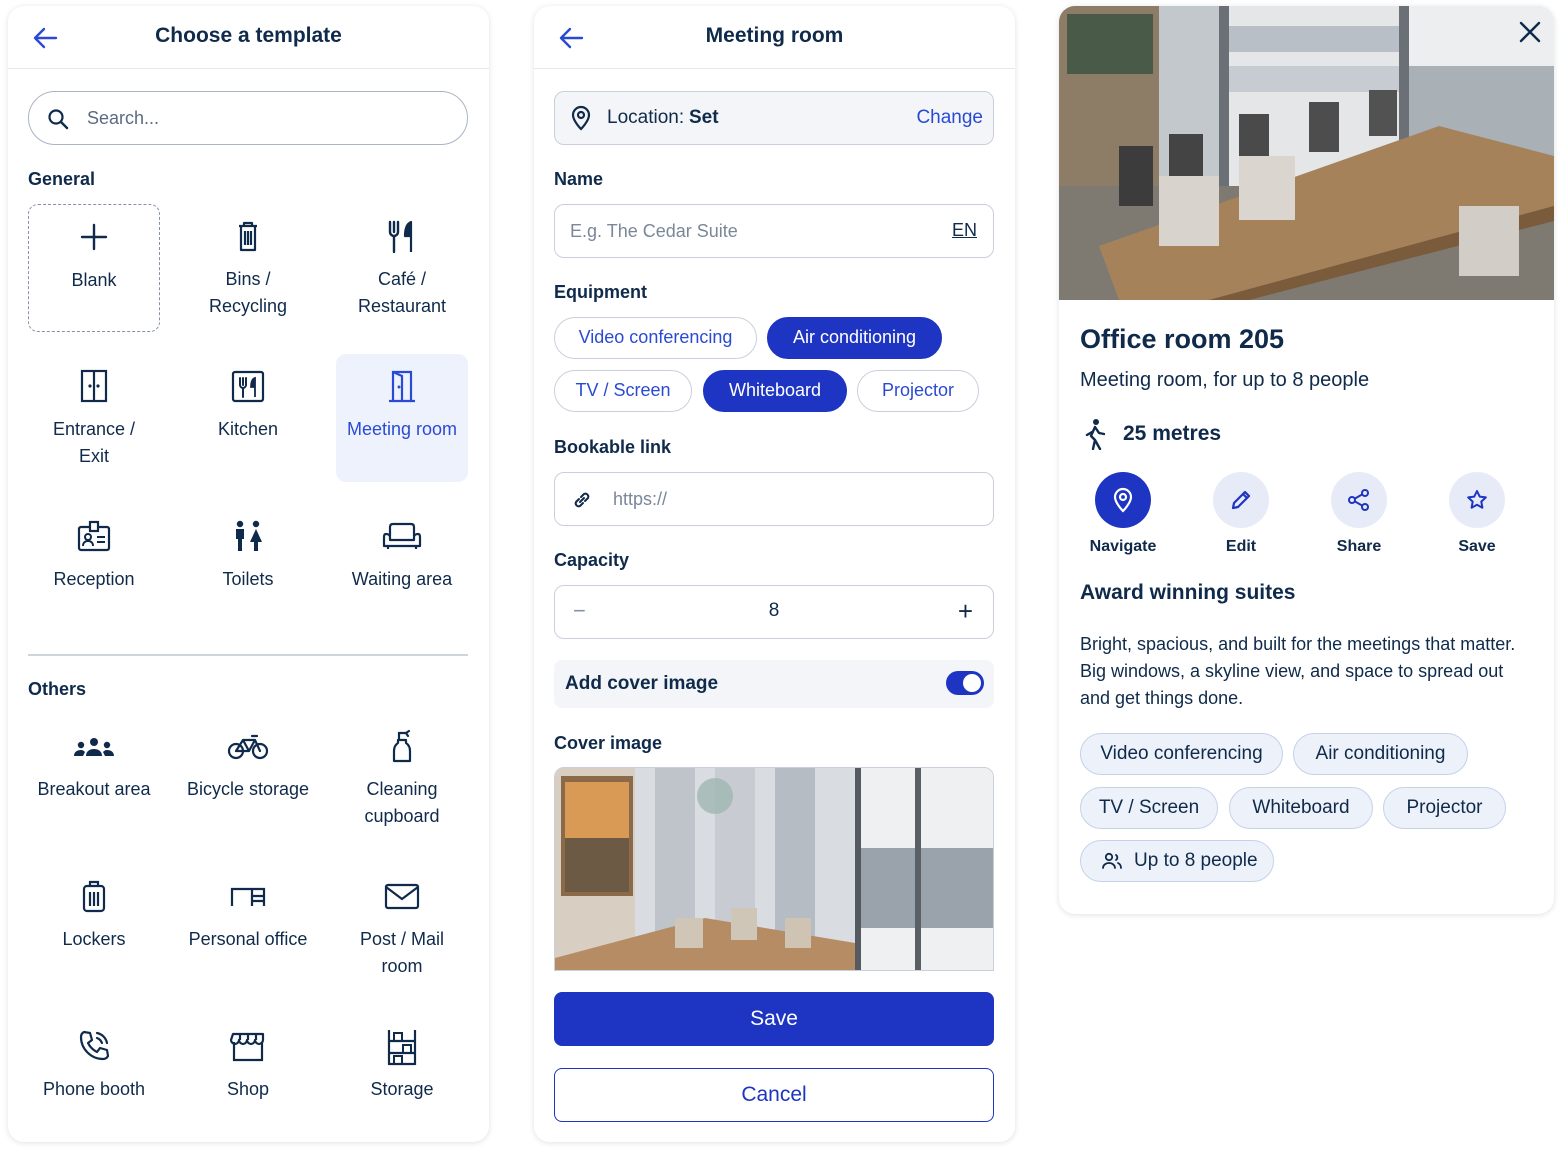  What do you see at coordinates (402, 1078) in the screenshot?
I see `template-storage: Storage` at bounding box center [402, 1078].